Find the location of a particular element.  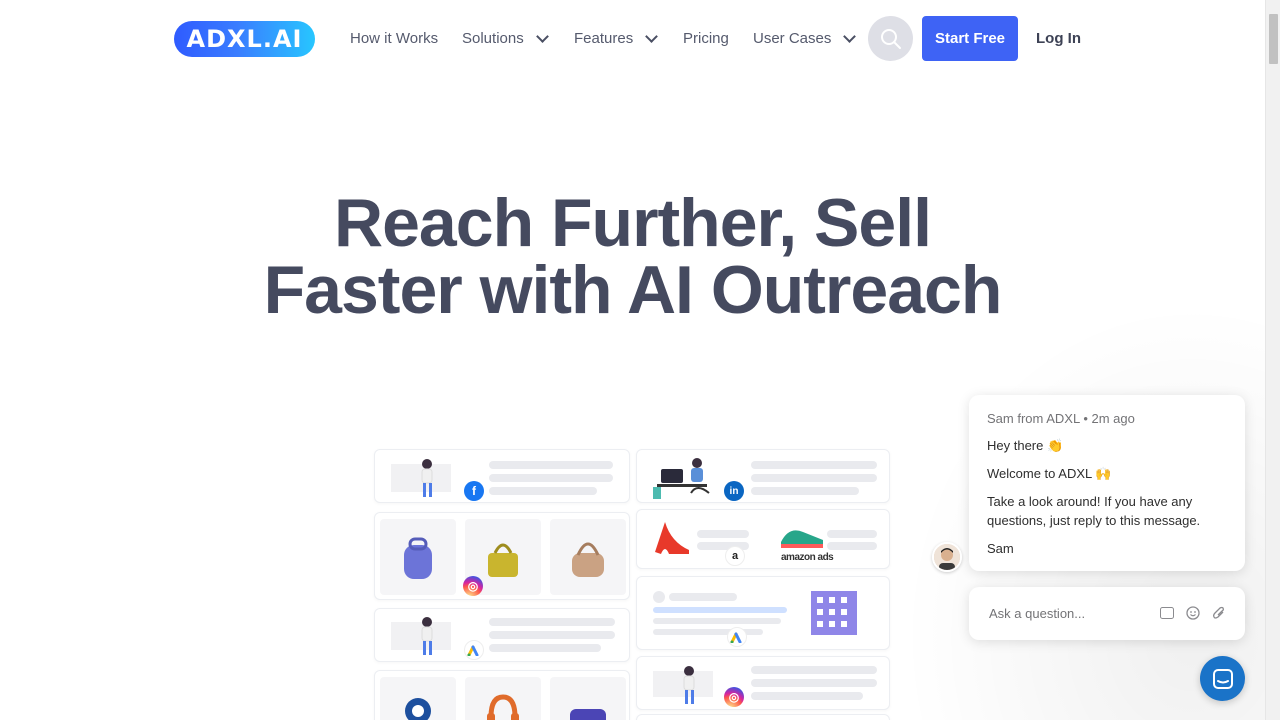

chat-icon is located at coordinates (1222, 678).